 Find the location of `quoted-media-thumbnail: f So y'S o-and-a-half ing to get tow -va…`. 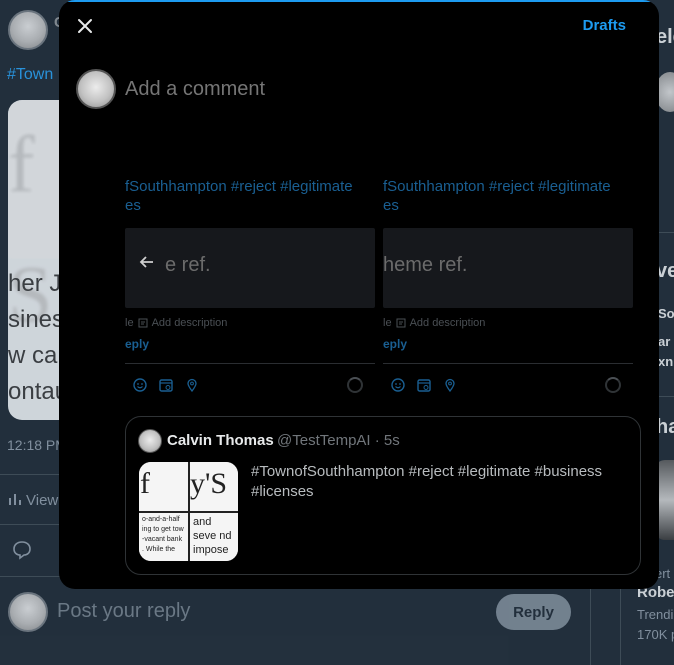

quoted-media-thumbnail: f So y'S o-and-a-half ing to get tow -va… is located at coordinates (188, 511).